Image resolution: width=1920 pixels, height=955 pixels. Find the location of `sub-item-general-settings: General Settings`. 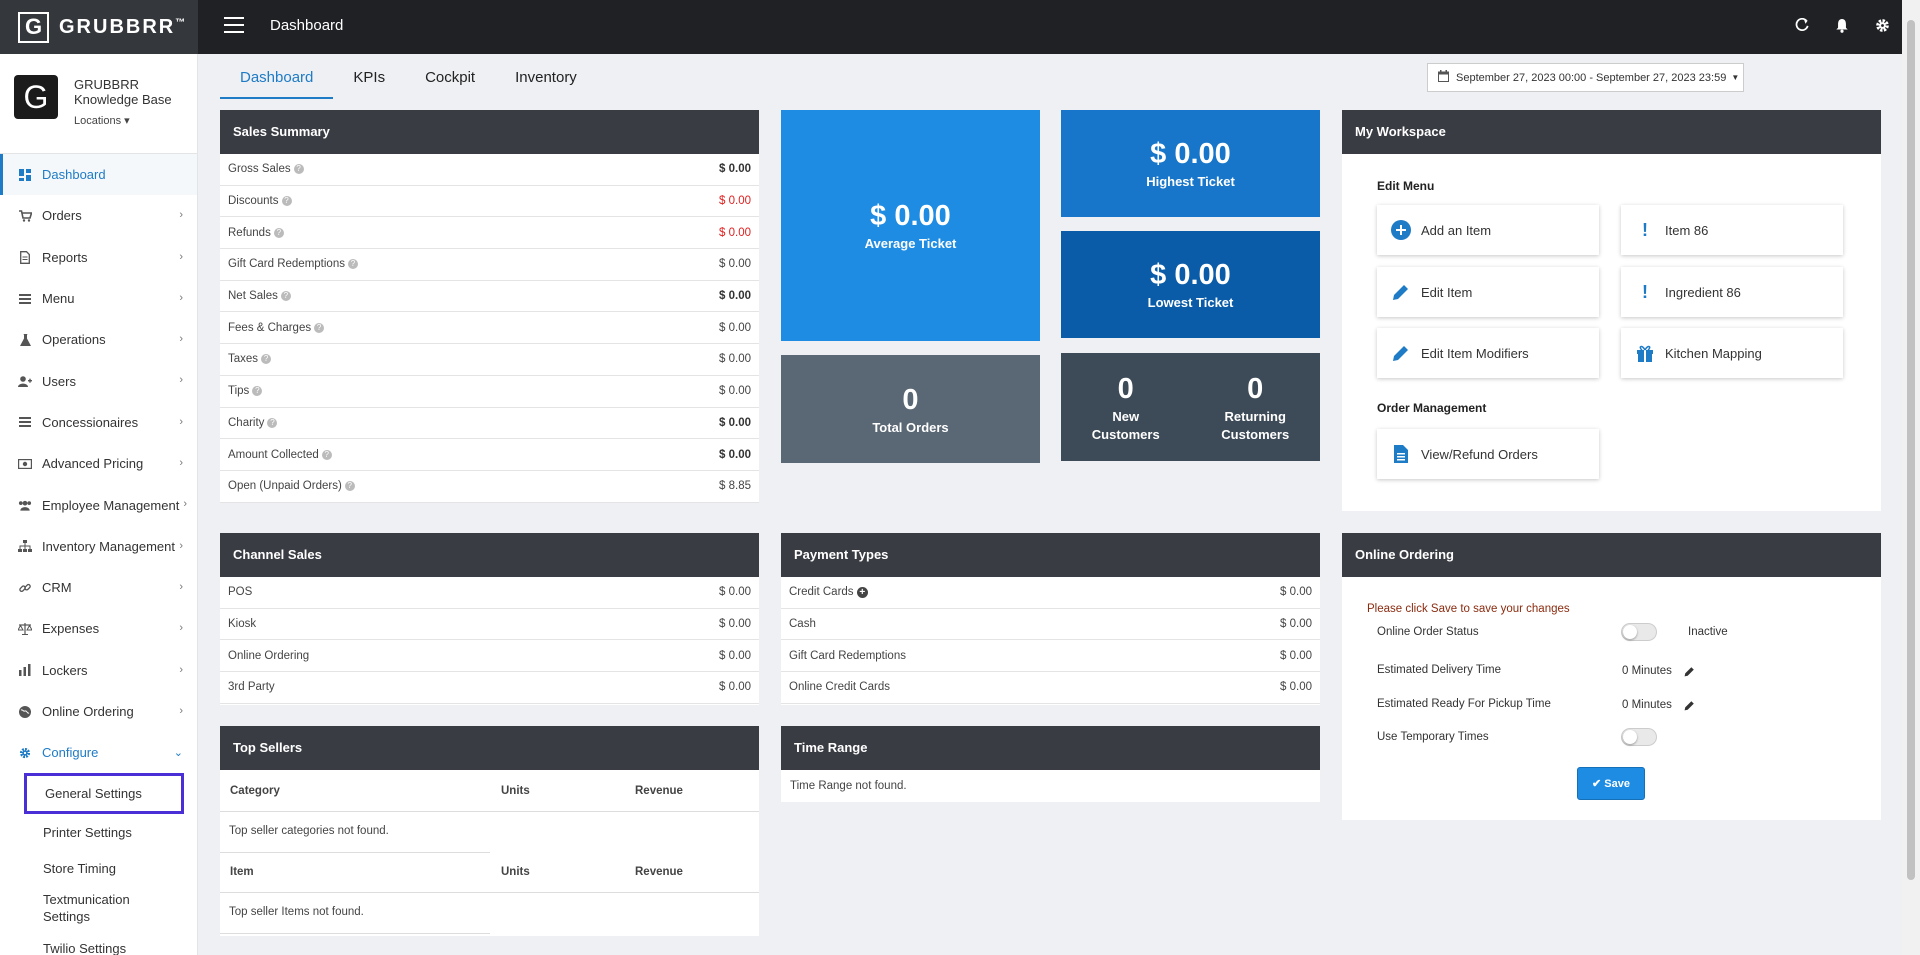

sub-item-general-settings: General Settings is located at coordinates (104, 794).